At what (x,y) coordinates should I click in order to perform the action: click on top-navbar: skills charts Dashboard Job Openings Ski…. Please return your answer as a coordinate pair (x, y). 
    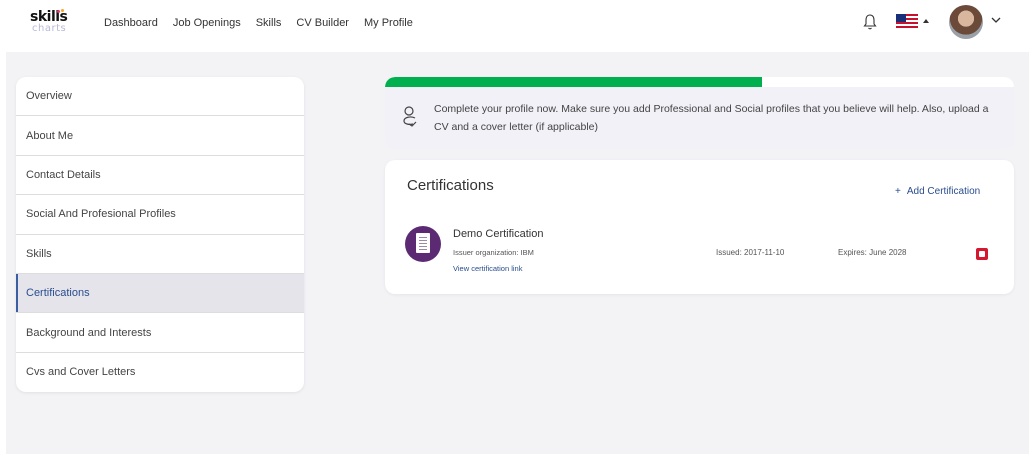
    Looking at the image, I should click on (517, 25).